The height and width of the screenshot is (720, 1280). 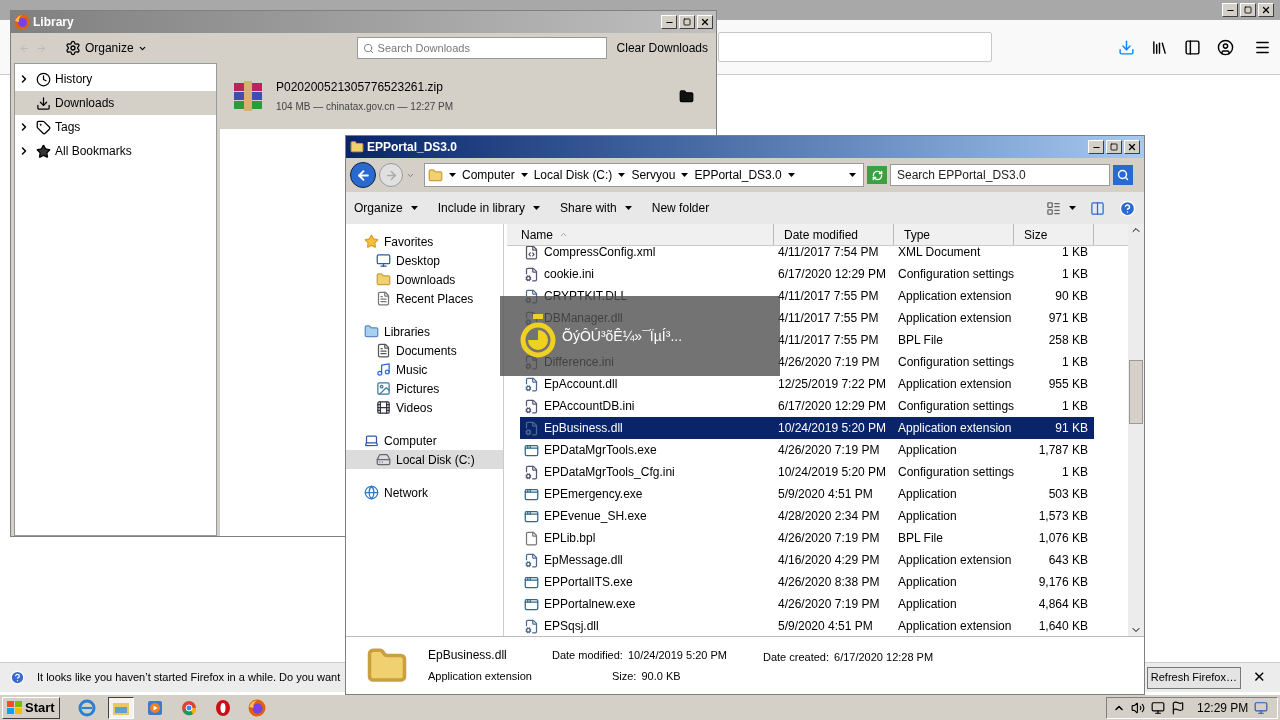 I want to click on file-row: EPLib.bpl 4/26/2020 7:19 PM BPL File 1,076 KB, so click(x=807, y=538).